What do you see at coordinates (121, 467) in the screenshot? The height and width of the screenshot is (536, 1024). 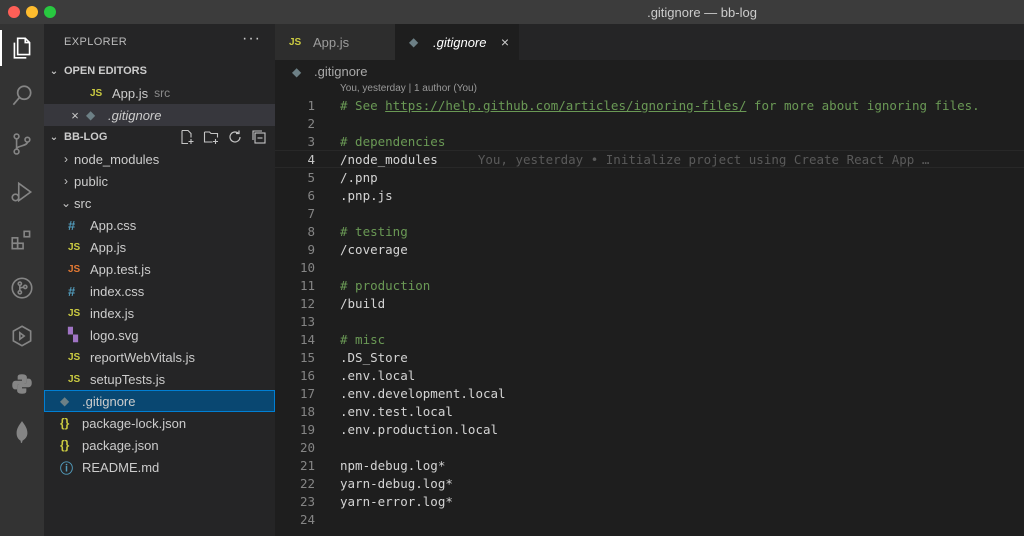 I see `tree-item-label: README.md` at bounding box center [121, 467].